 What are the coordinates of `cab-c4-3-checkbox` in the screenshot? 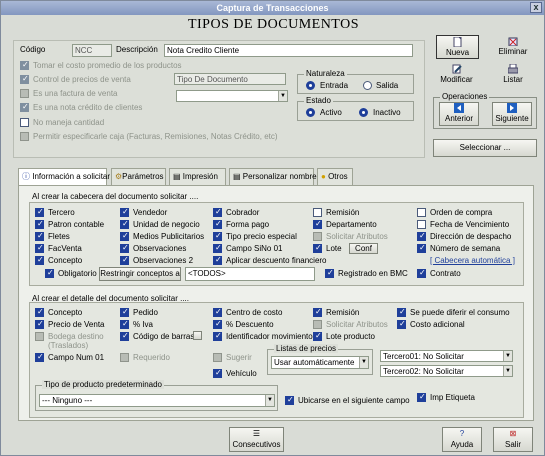 It's located at (317, 248).